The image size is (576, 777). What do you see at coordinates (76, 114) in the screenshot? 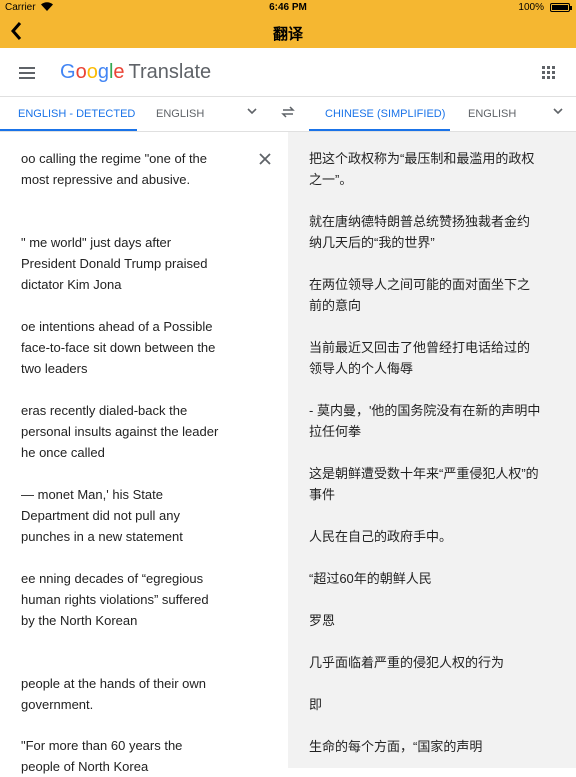
I see `tab-source-detected: ENGLISH - DETECTED` at bounding box center [76, 114].